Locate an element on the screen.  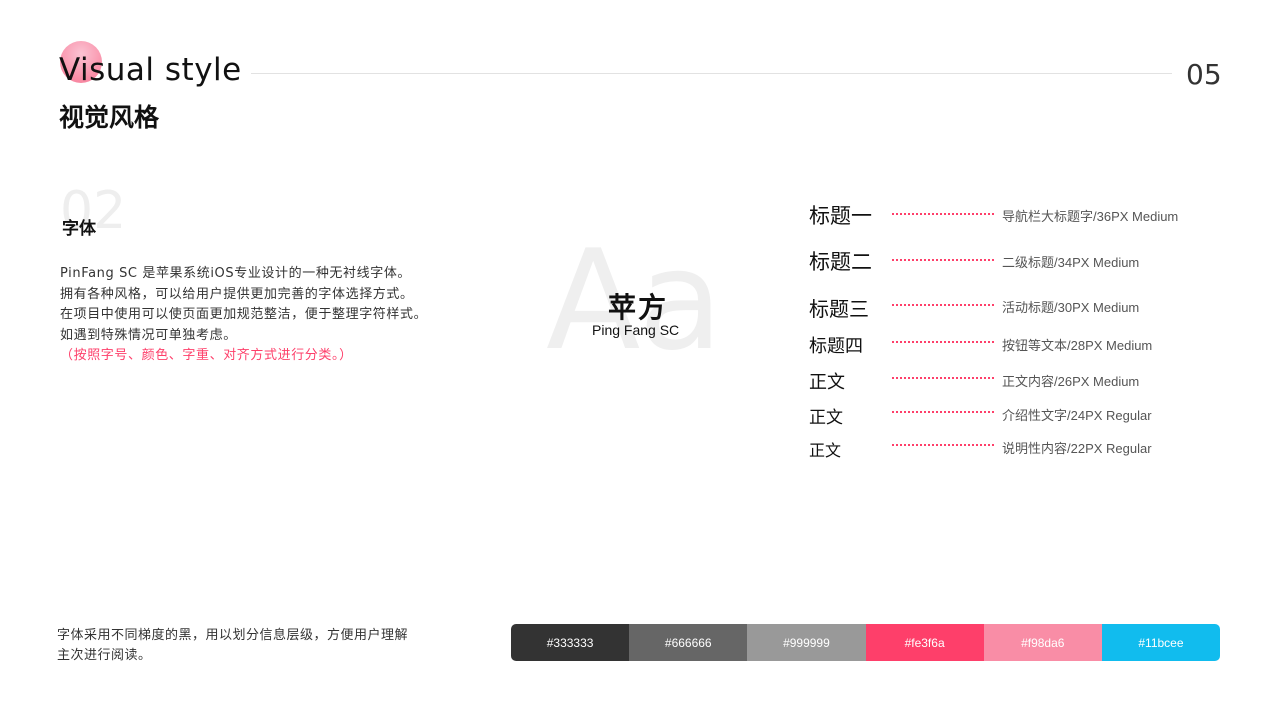
font-name-en: Ping Fang SC is located at coordinates (636, 330).